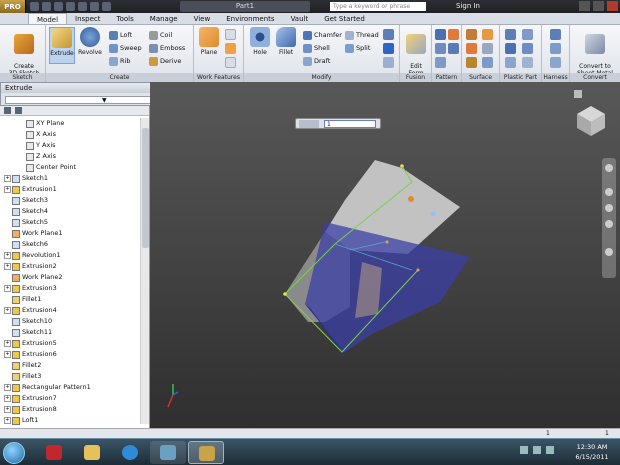  I want to click on zoom-icon, so click(609, 208).